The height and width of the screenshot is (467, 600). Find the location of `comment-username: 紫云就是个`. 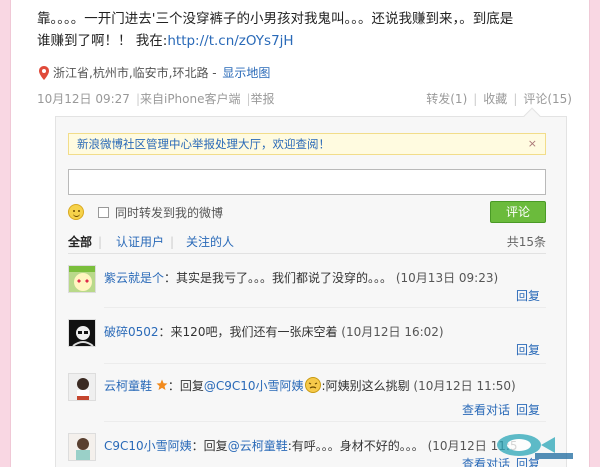

comment-username: 紫云就是个 is located at coordinates (134, 278).